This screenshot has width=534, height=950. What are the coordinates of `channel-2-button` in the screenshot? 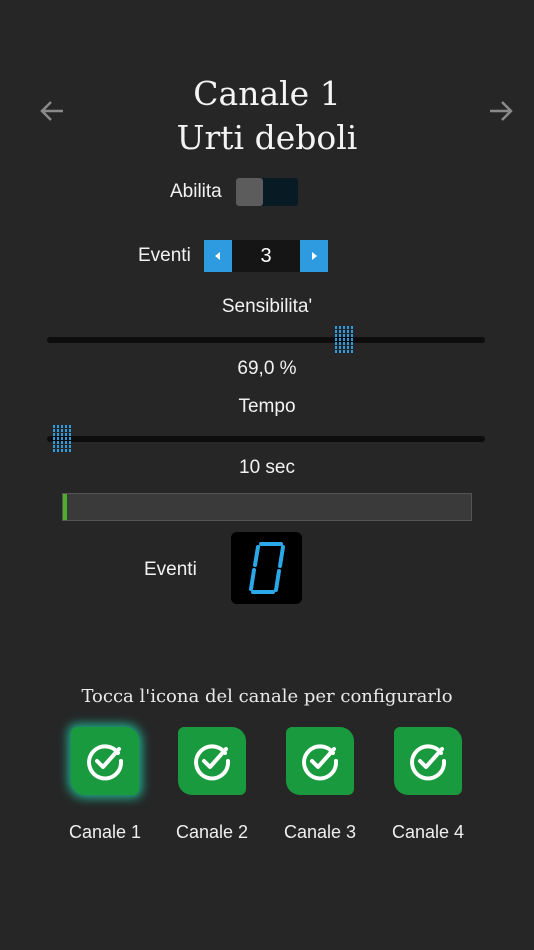 It's located at (212, 761).